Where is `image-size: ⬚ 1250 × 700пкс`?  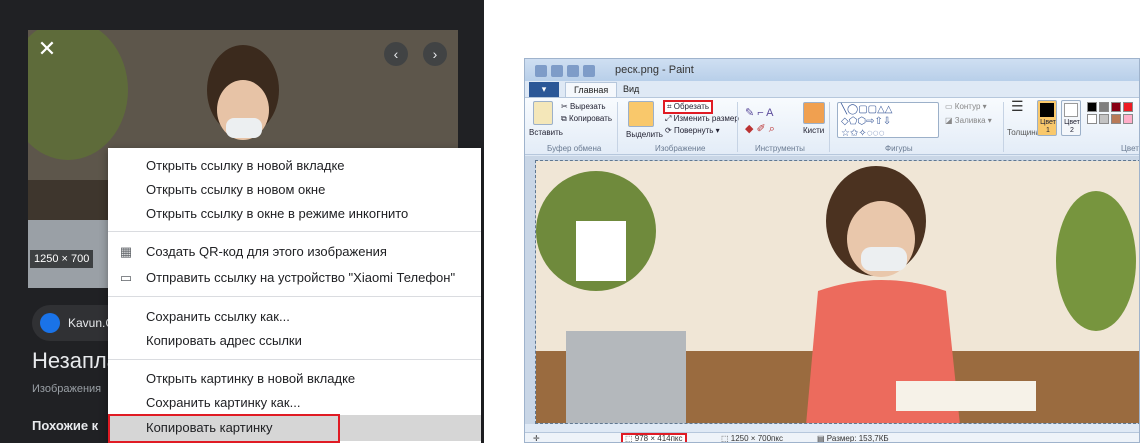
image-size: ⬚ 1250 × 700пкс is located at coordinates (752, 438).